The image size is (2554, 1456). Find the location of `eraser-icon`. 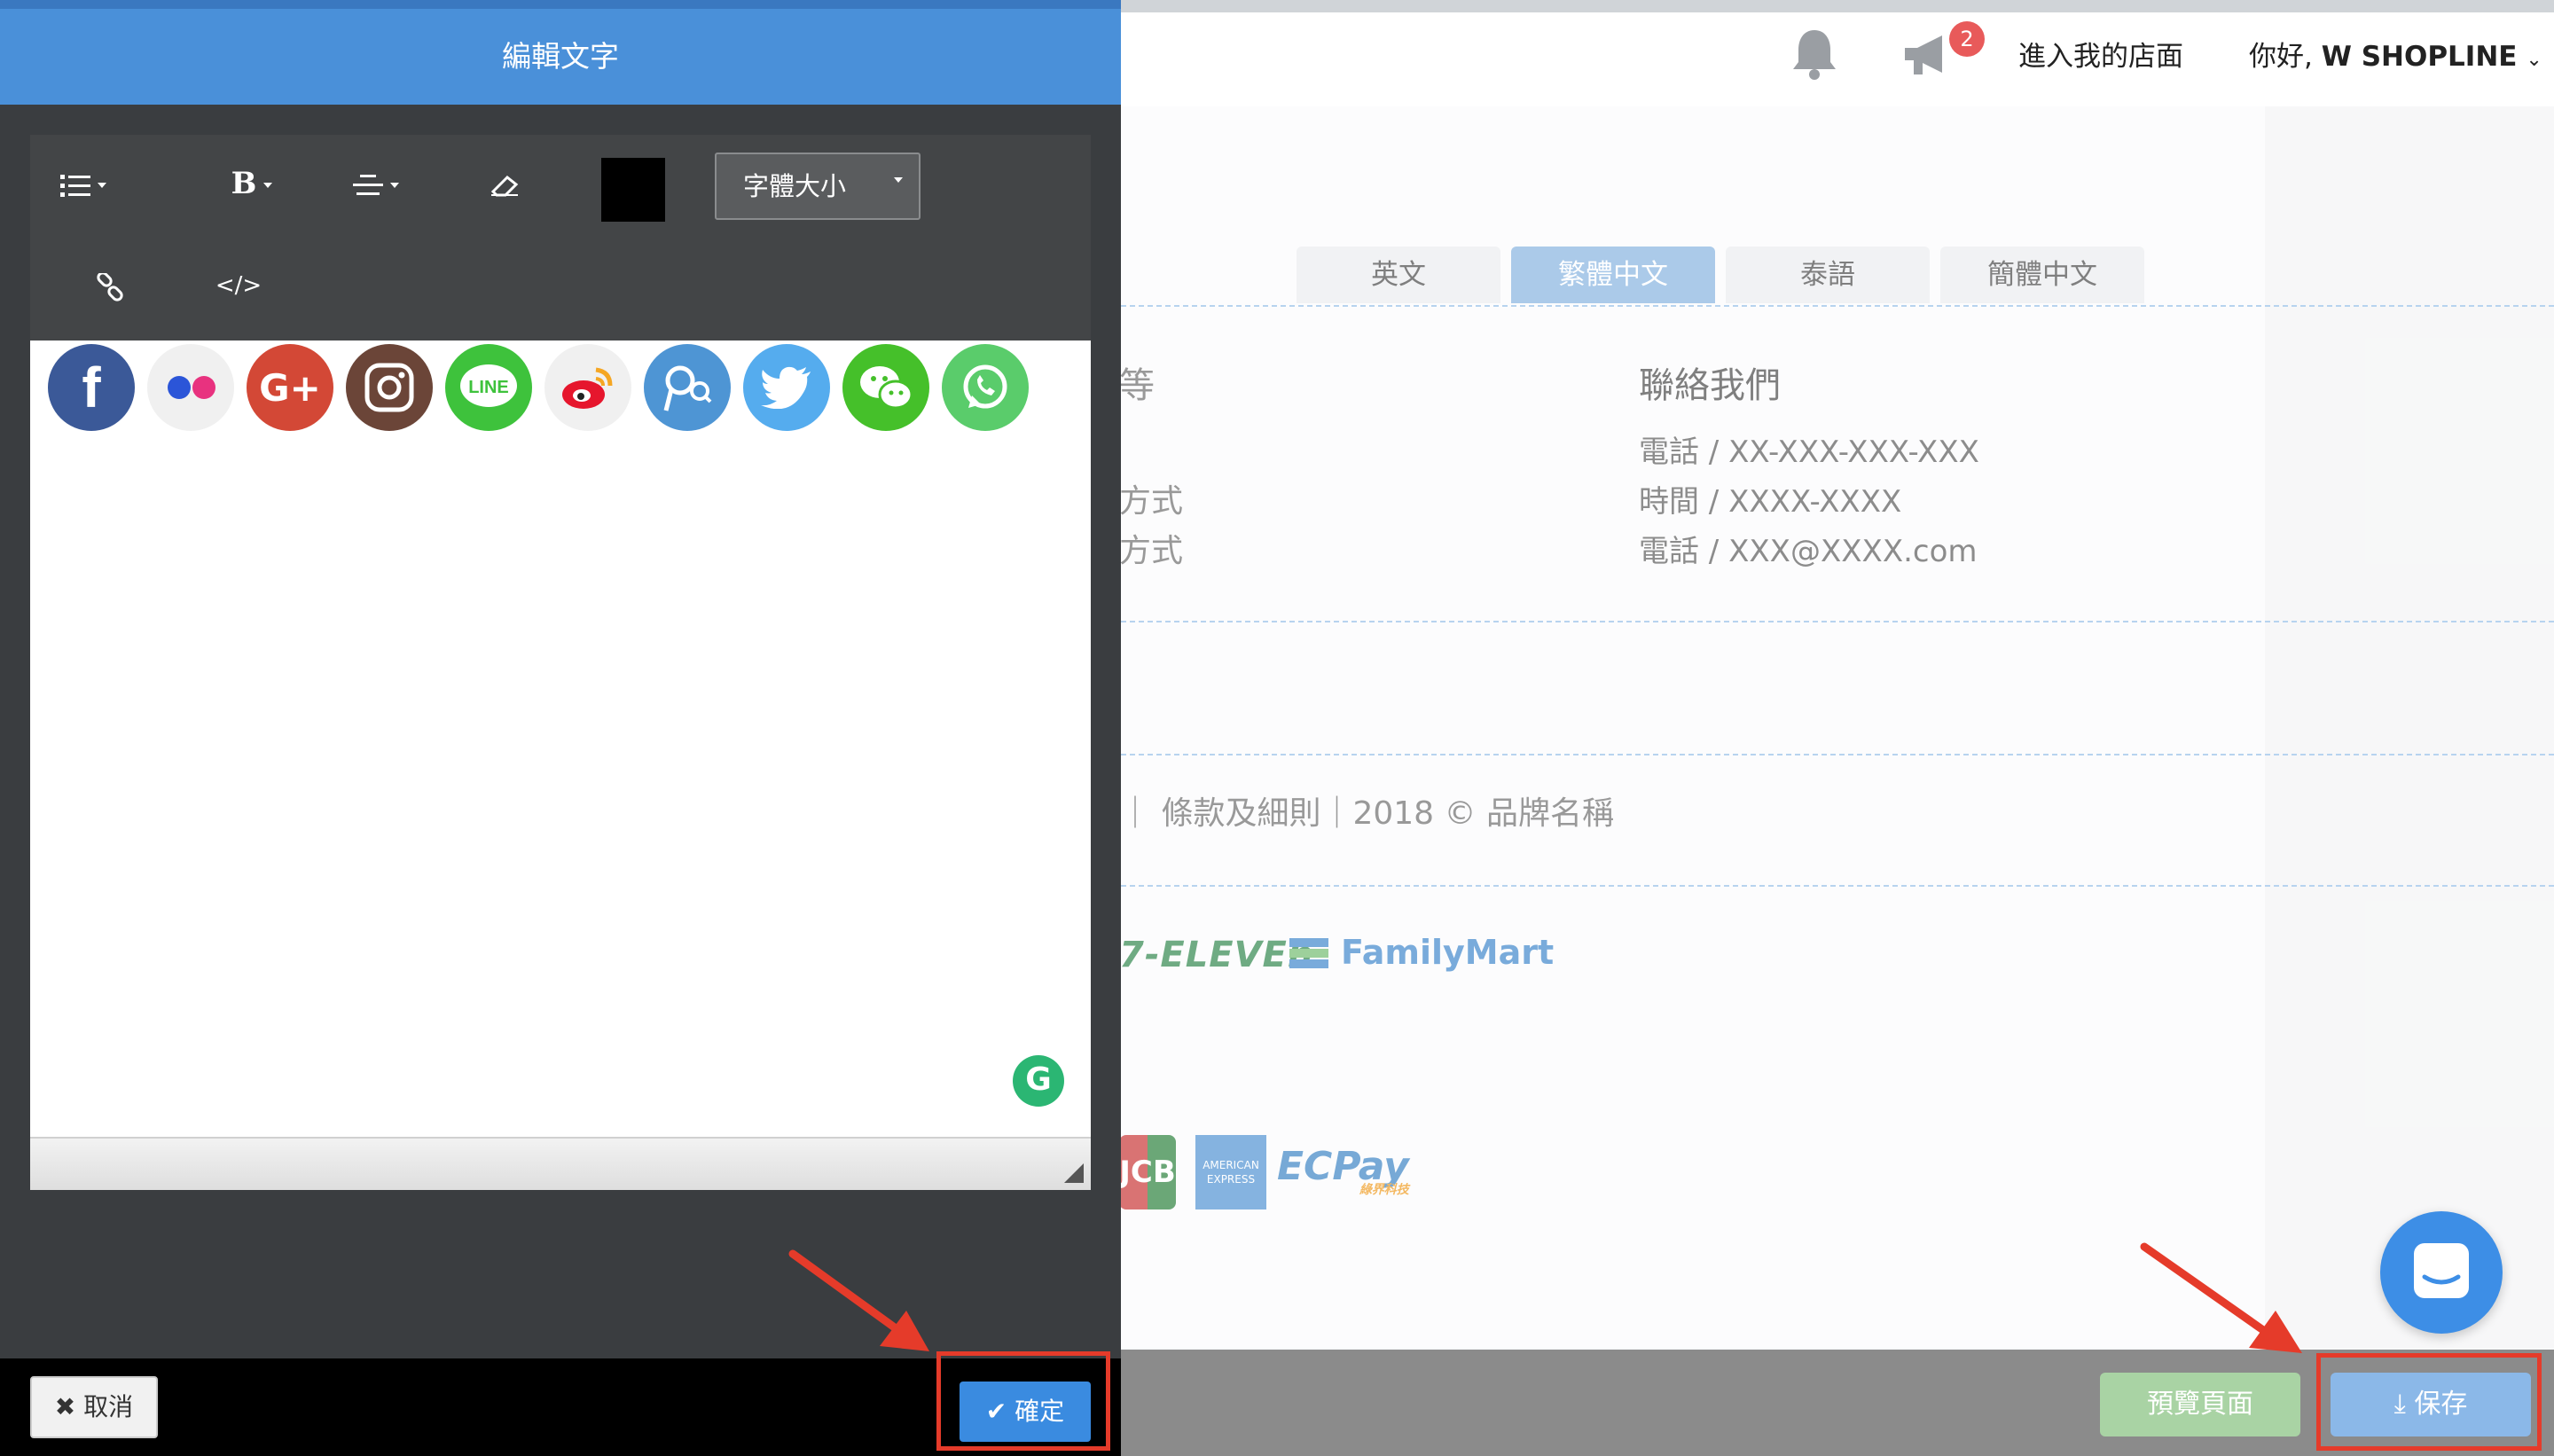

eraser-icon is located at coordinates (504, 185).